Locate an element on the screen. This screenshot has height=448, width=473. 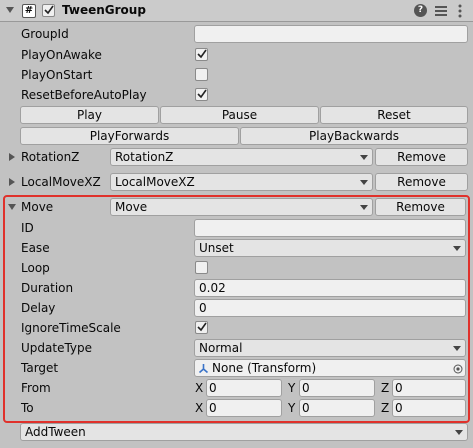
local-move-xz-label: LocalMoveXZ is located at coordinates (61, 182).